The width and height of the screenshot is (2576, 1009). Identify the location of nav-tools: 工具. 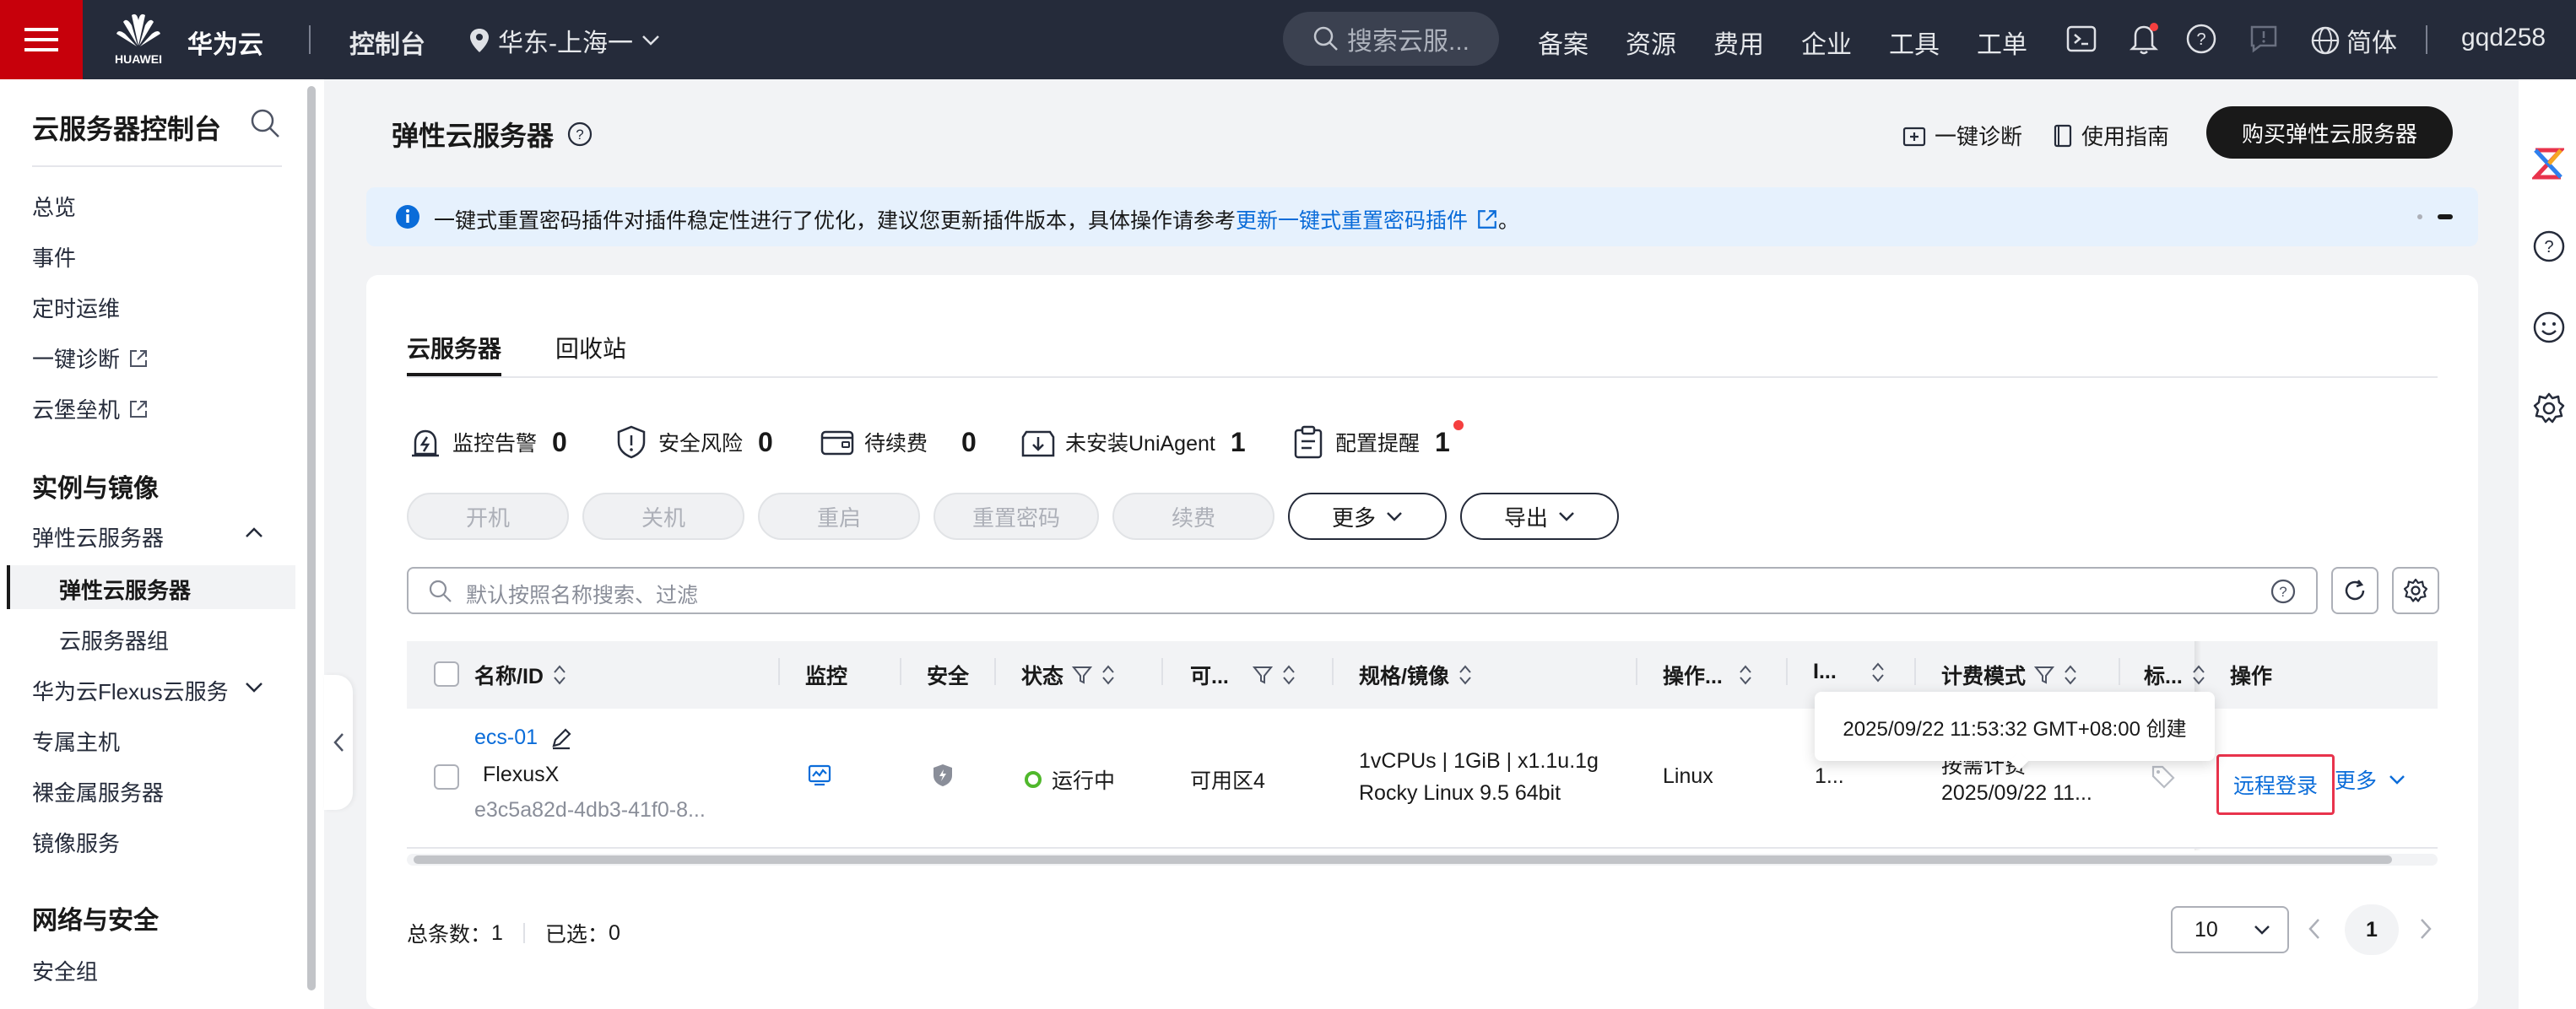
(1914, 42).